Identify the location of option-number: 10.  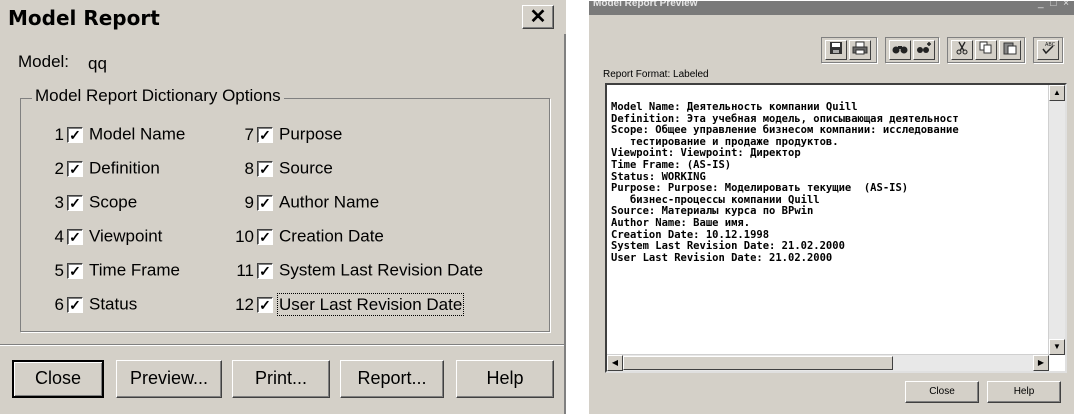
(244, 236).